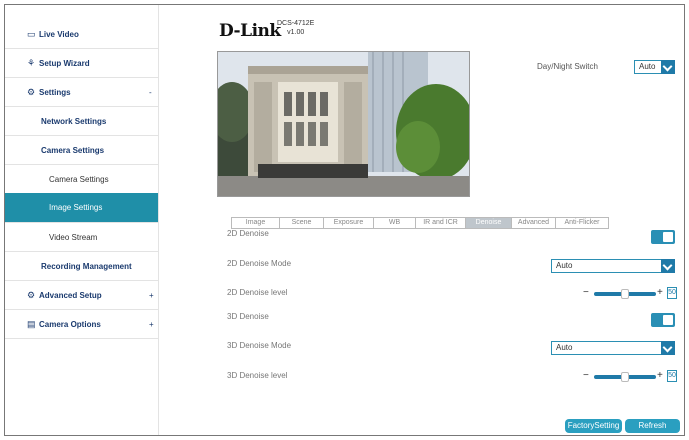 The height and width of the screenshot is (440, 689). What do you see at coordinates (647, 66) in the screenshot?
I see `daynight-value: Auto` at bounding box center [647, 66].